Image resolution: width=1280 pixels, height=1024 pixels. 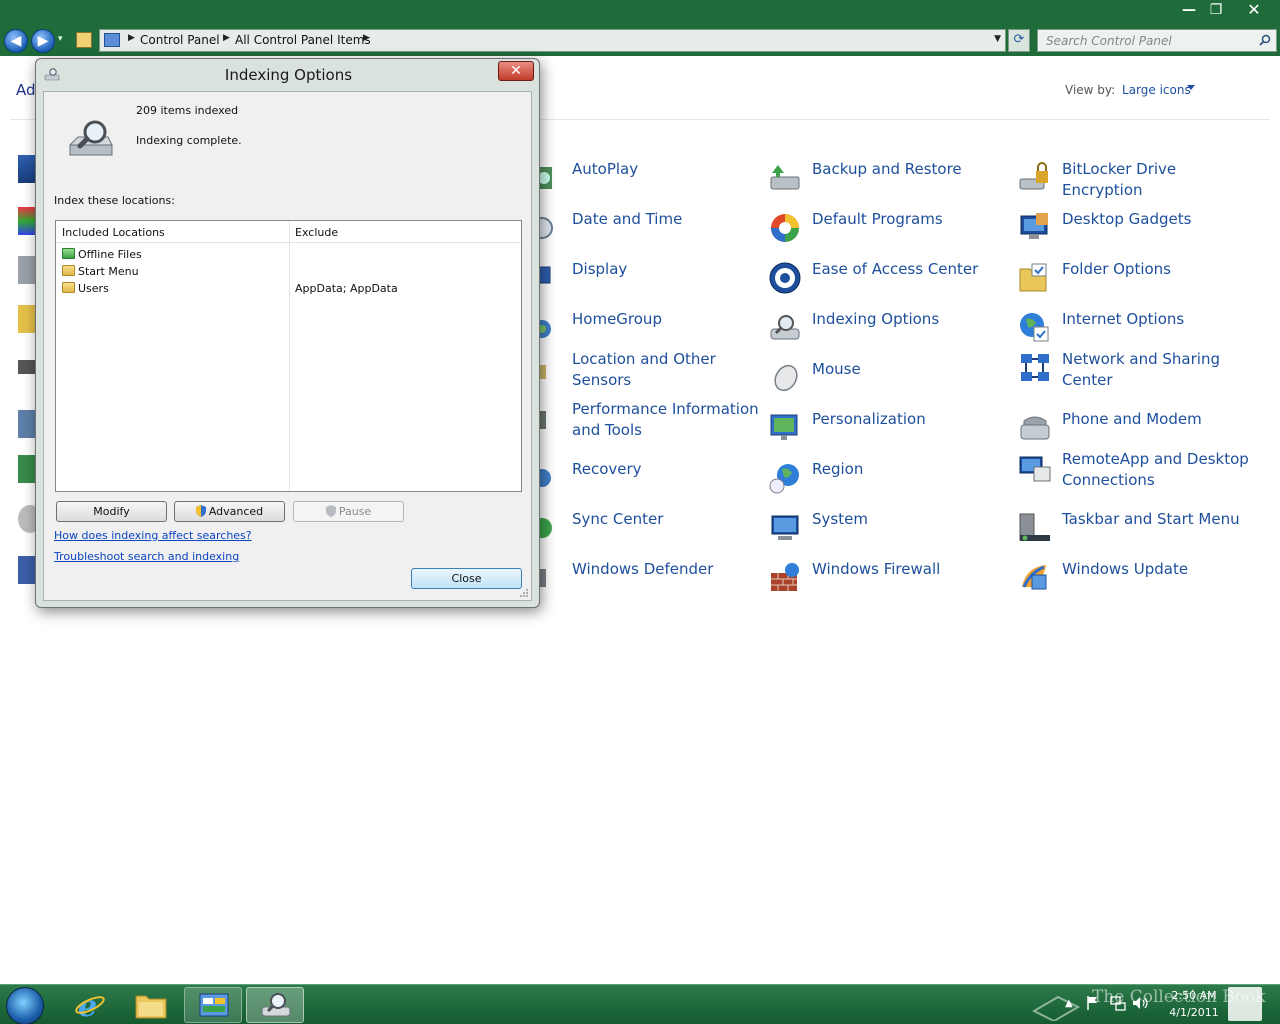 What do you see at coordinates (1138, 231) in the screenshot?
I see `cp-item-desktop-gadgets: Desktop Gadgets` at bounding box center [1138, 231].